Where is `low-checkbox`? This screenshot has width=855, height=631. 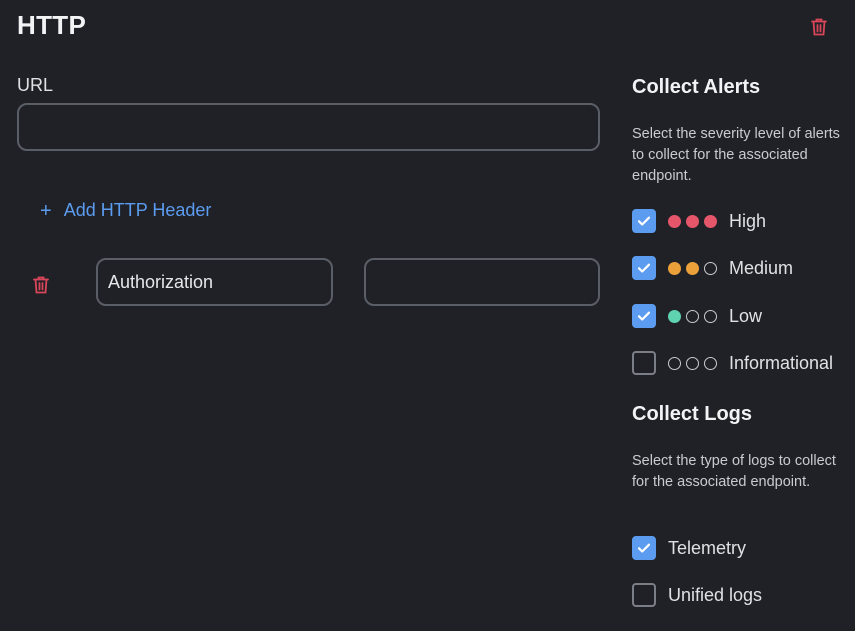 low-checkbox is located at coordinates (644, 316).